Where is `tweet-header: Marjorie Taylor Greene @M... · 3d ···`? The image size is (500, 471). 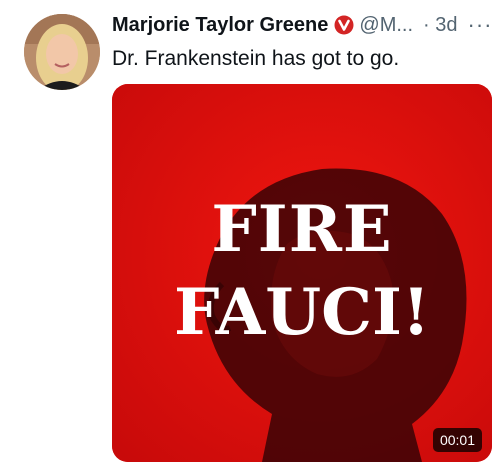 tweet-header: Marjorie Taylor Greene @M... · 3d ··· is located at coordinates (302, 25).